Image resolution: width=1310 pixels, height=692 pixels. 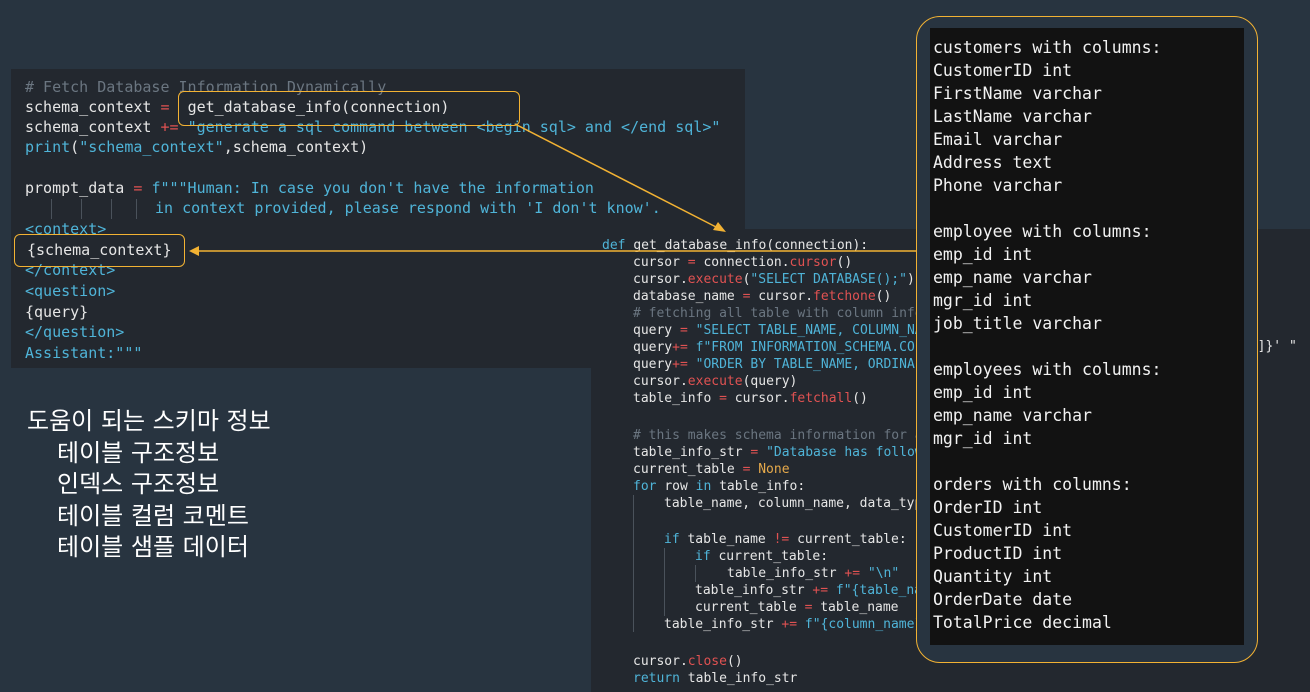 I want to click on code-line: database_name = cursor.fetchone(), so click(x=762, y=296).